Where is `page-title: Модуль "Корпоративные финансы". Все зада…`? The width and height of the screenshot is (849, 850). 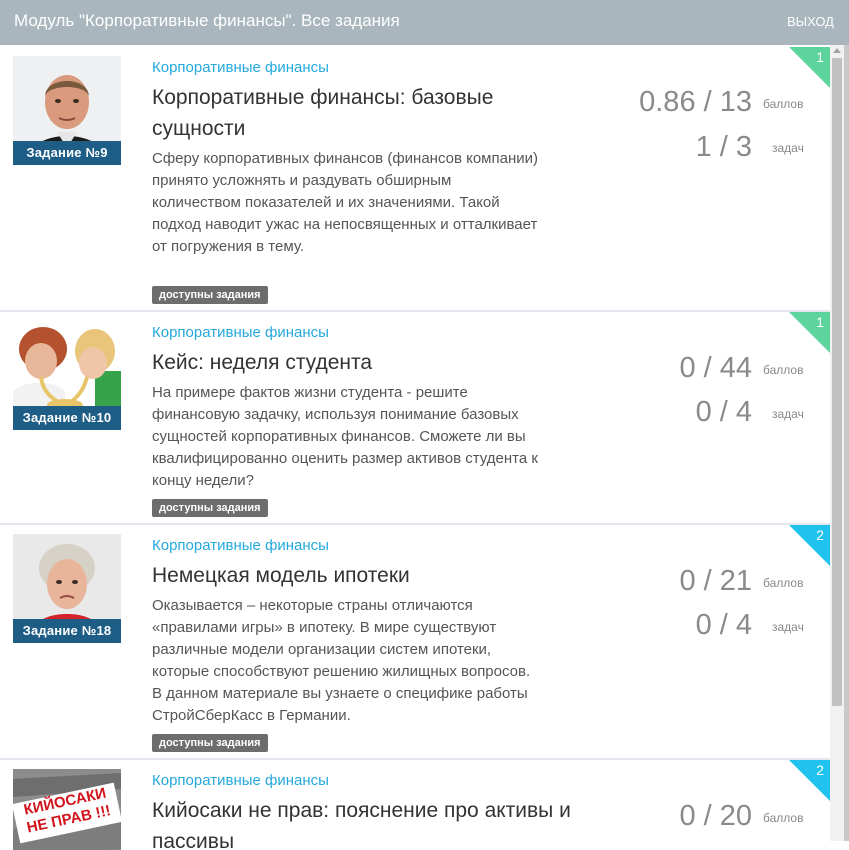 page-title: Модуль "Корпоративные финансы". Все зада… is located at coordinates (207, 20).